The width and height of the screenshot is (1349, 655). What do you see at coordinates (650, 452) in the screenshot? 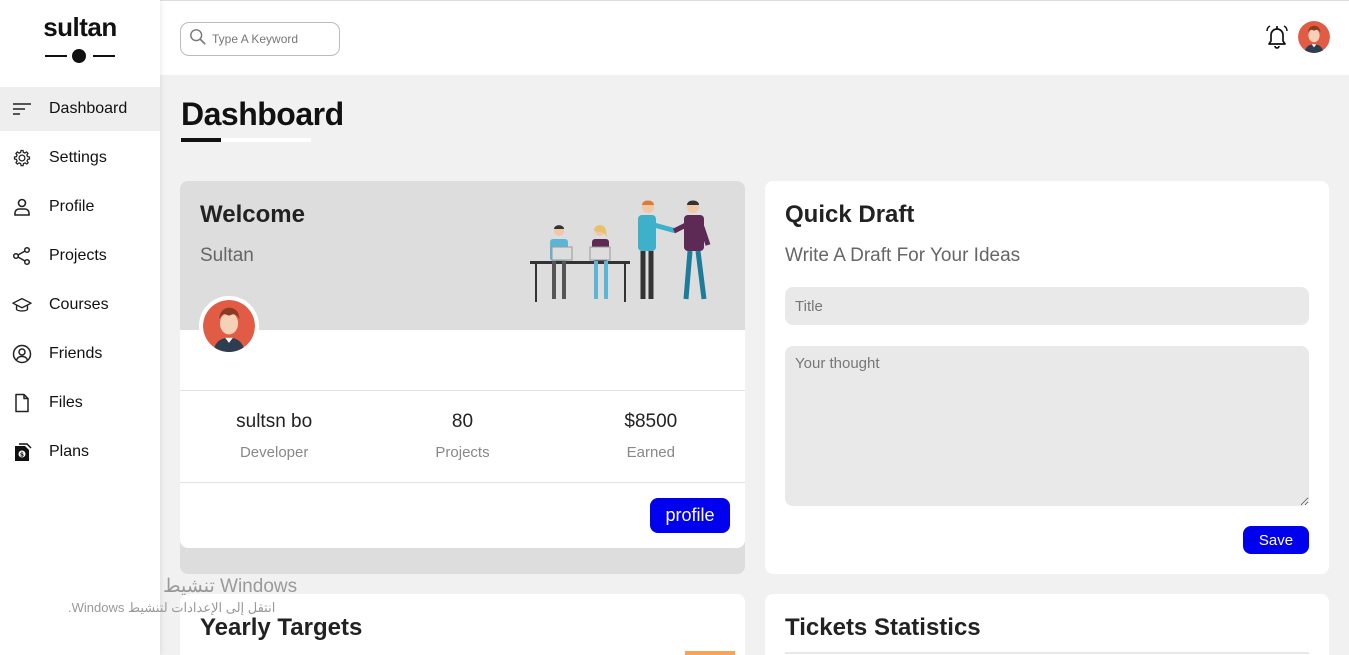
I see `stat-label: Earned` at bounding box center [650, 452].